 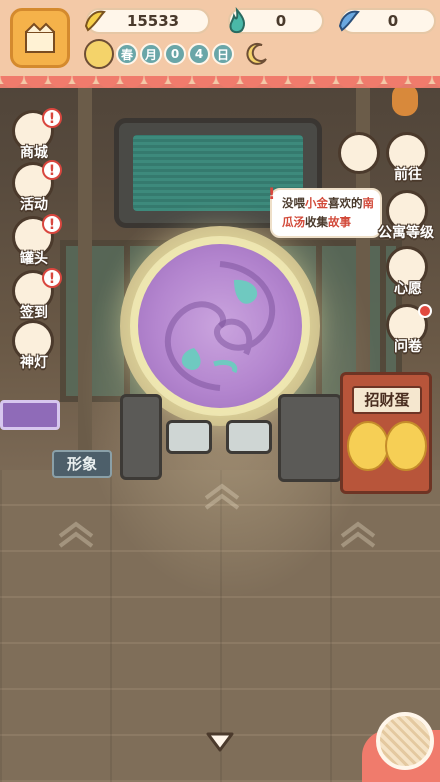 What do you see at coordinates (151, 54) in the screenshot?
I see `date-char: 月` at bounding box center [151, 54].